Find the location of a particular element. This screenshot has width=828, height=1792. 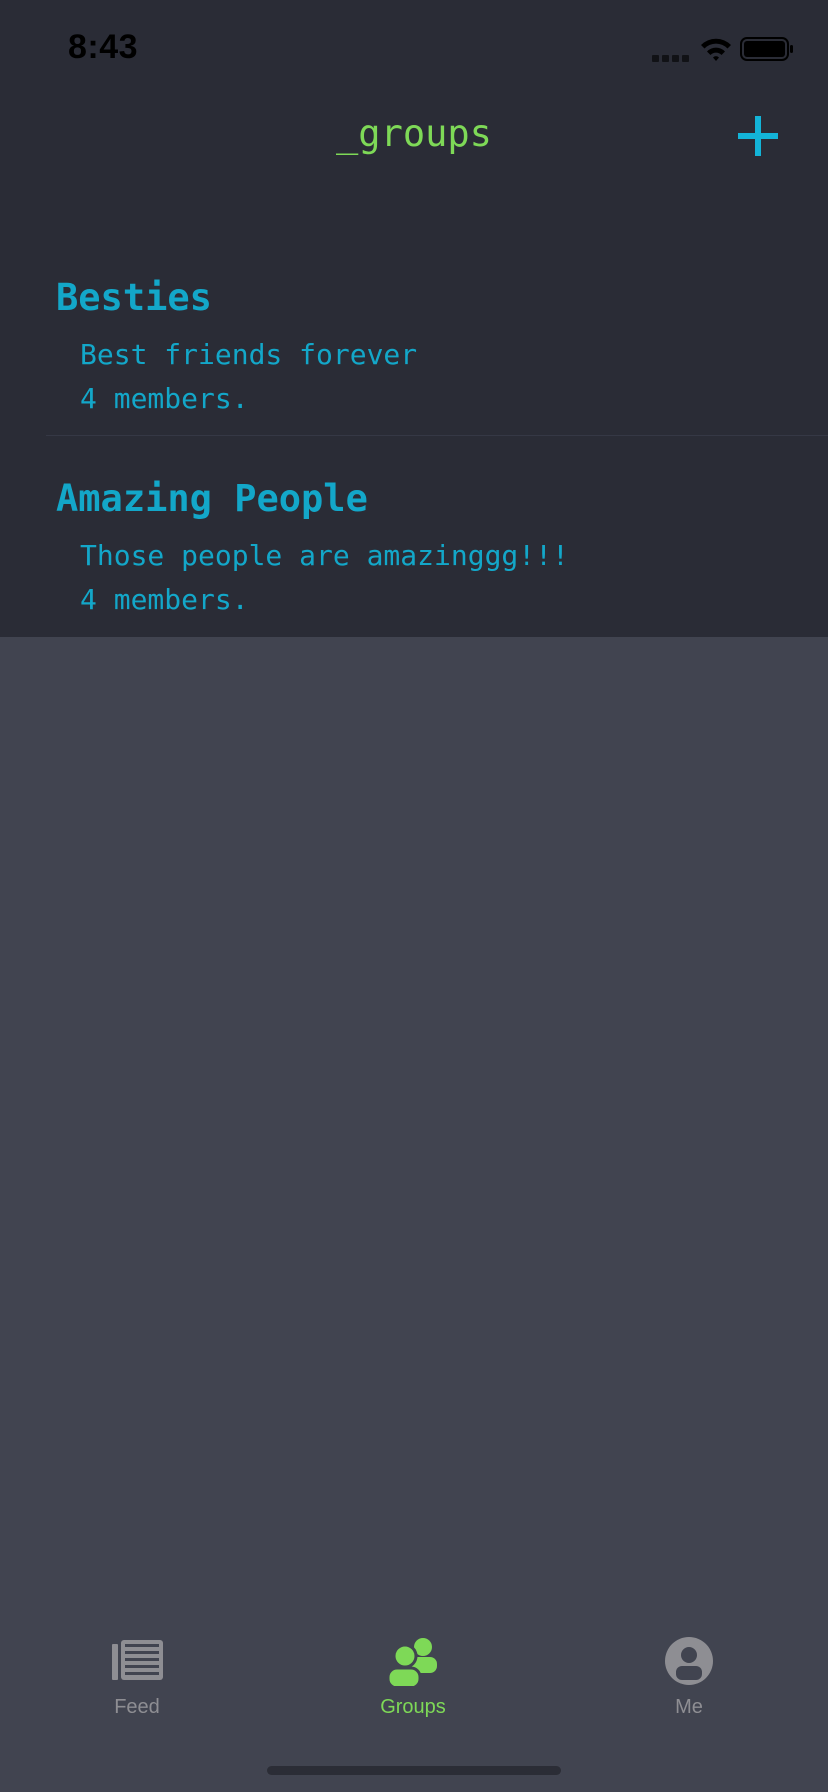

tab-feed: Feed is located at coordinates (137, 1681).